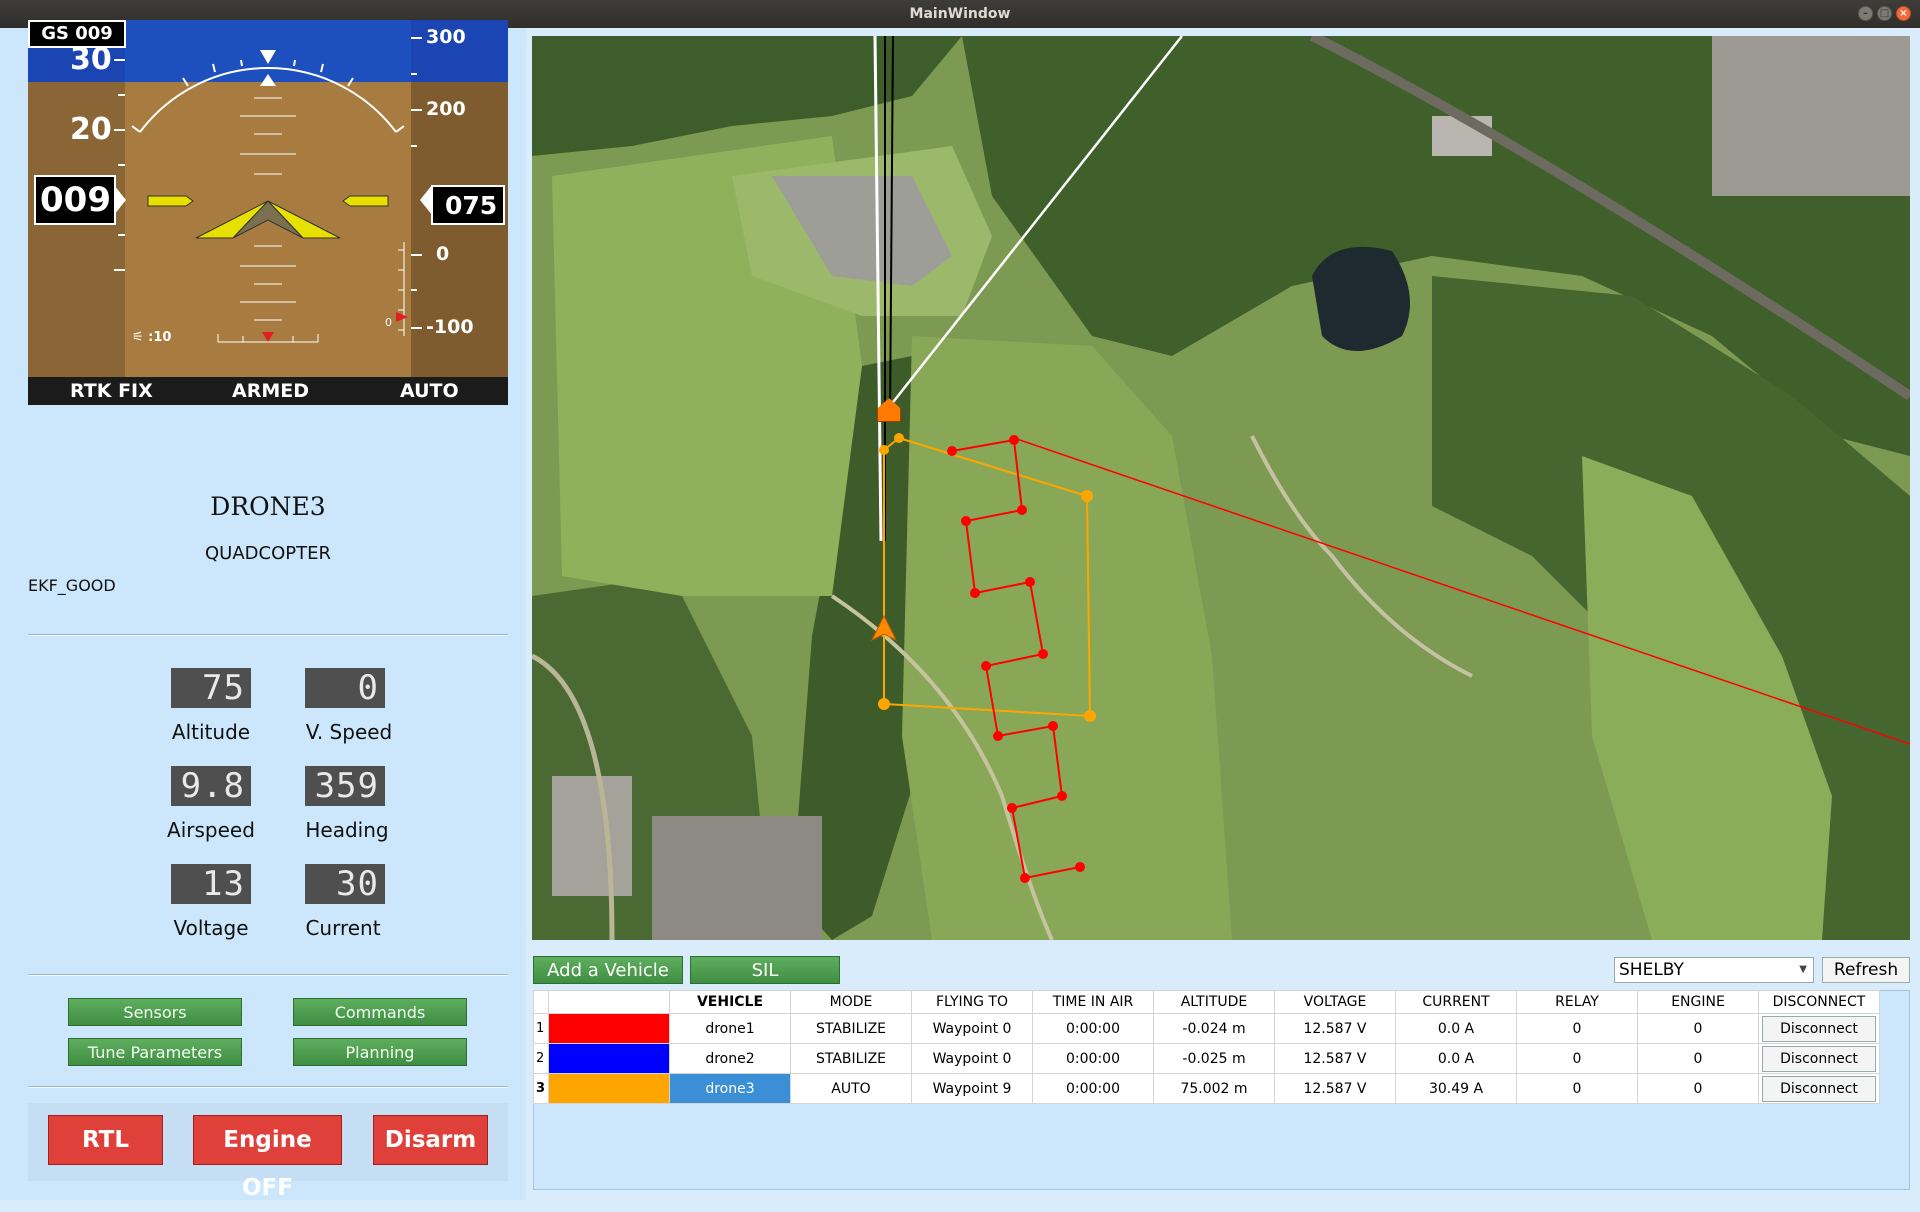 This screenshot has width=1920, height=1212. I want to click on satellite-indicator: ⚟ :10, so click(152, 337).